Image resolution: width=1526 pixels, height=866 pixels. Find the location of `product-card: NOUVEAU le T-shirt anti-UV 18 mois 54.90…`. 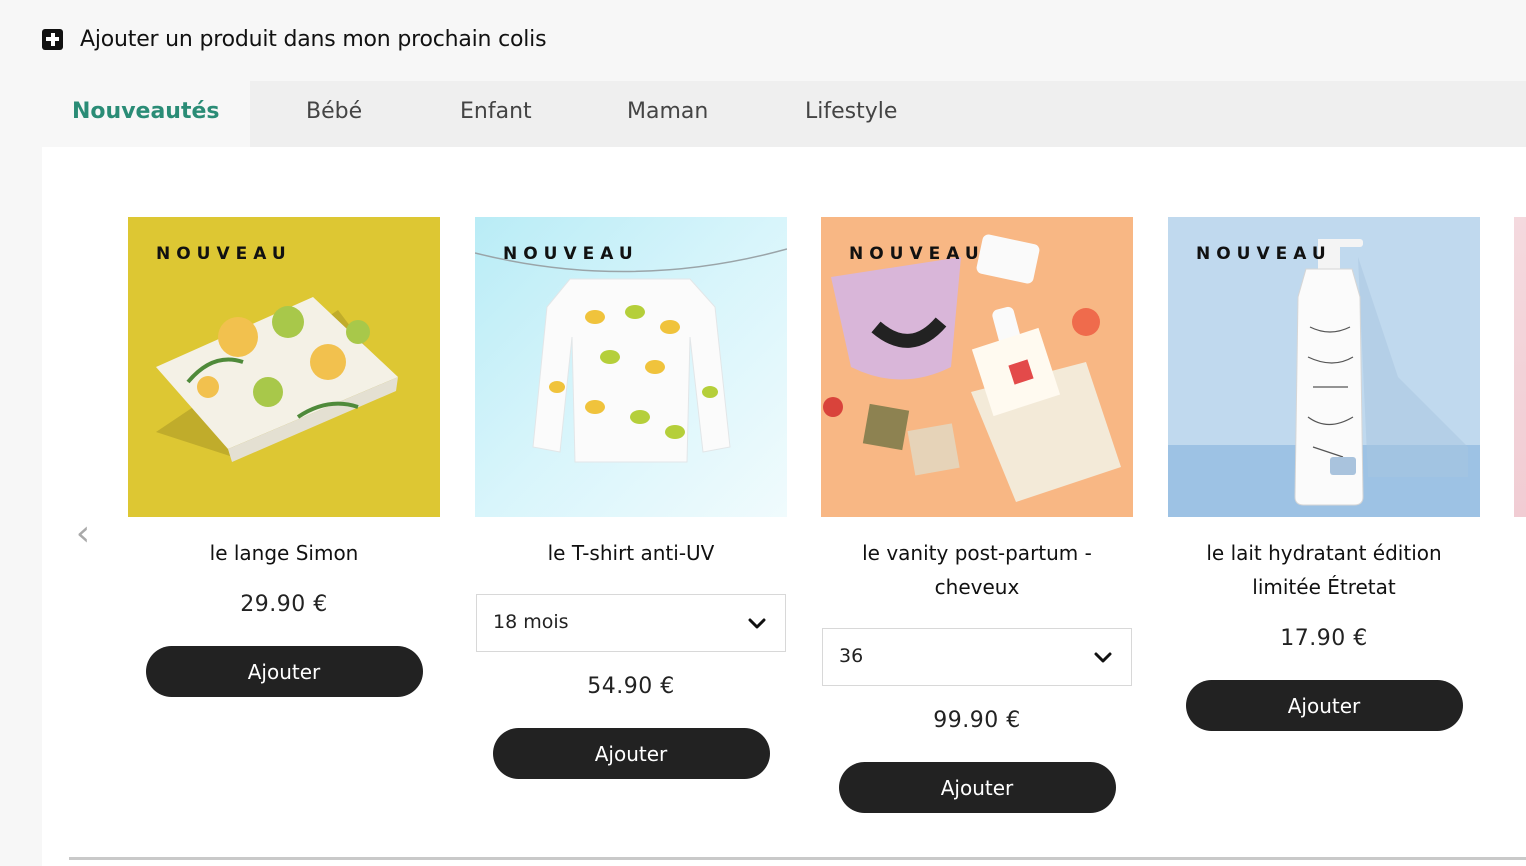

product-card: NOUVEAU le T-shirt anti-UV 18 mois 54.90… is located at coordinates (631, 498).